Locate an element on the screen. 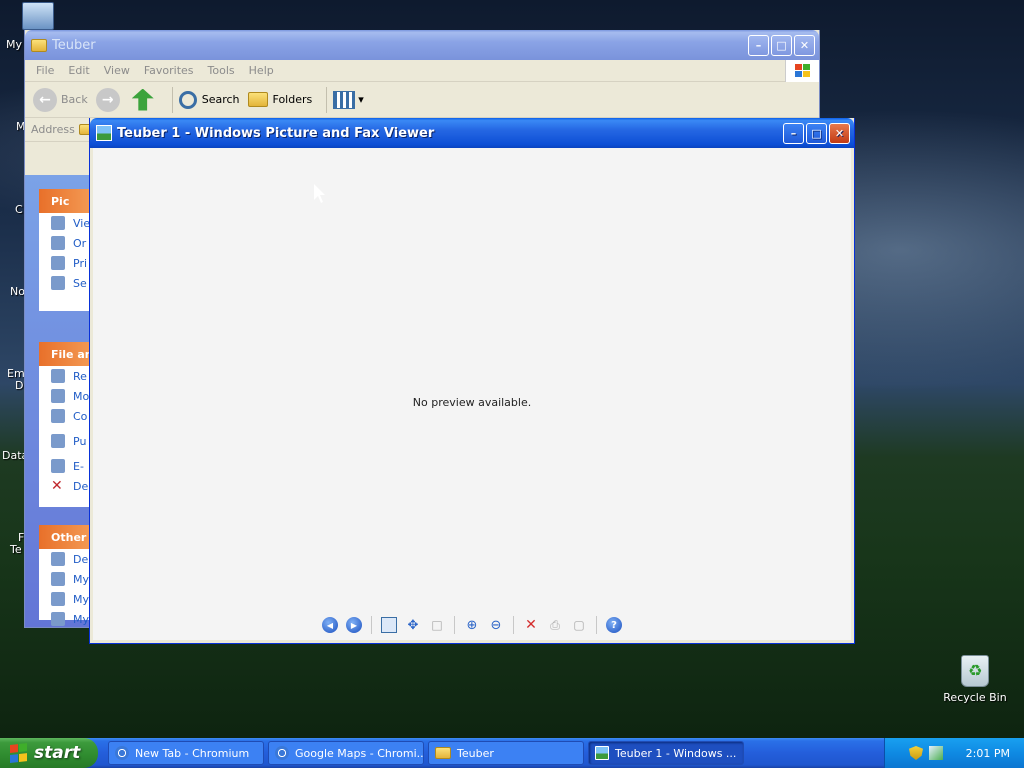  explorer-titlebar: Teuber – □ ✕ is located at coordinates (422, 45).